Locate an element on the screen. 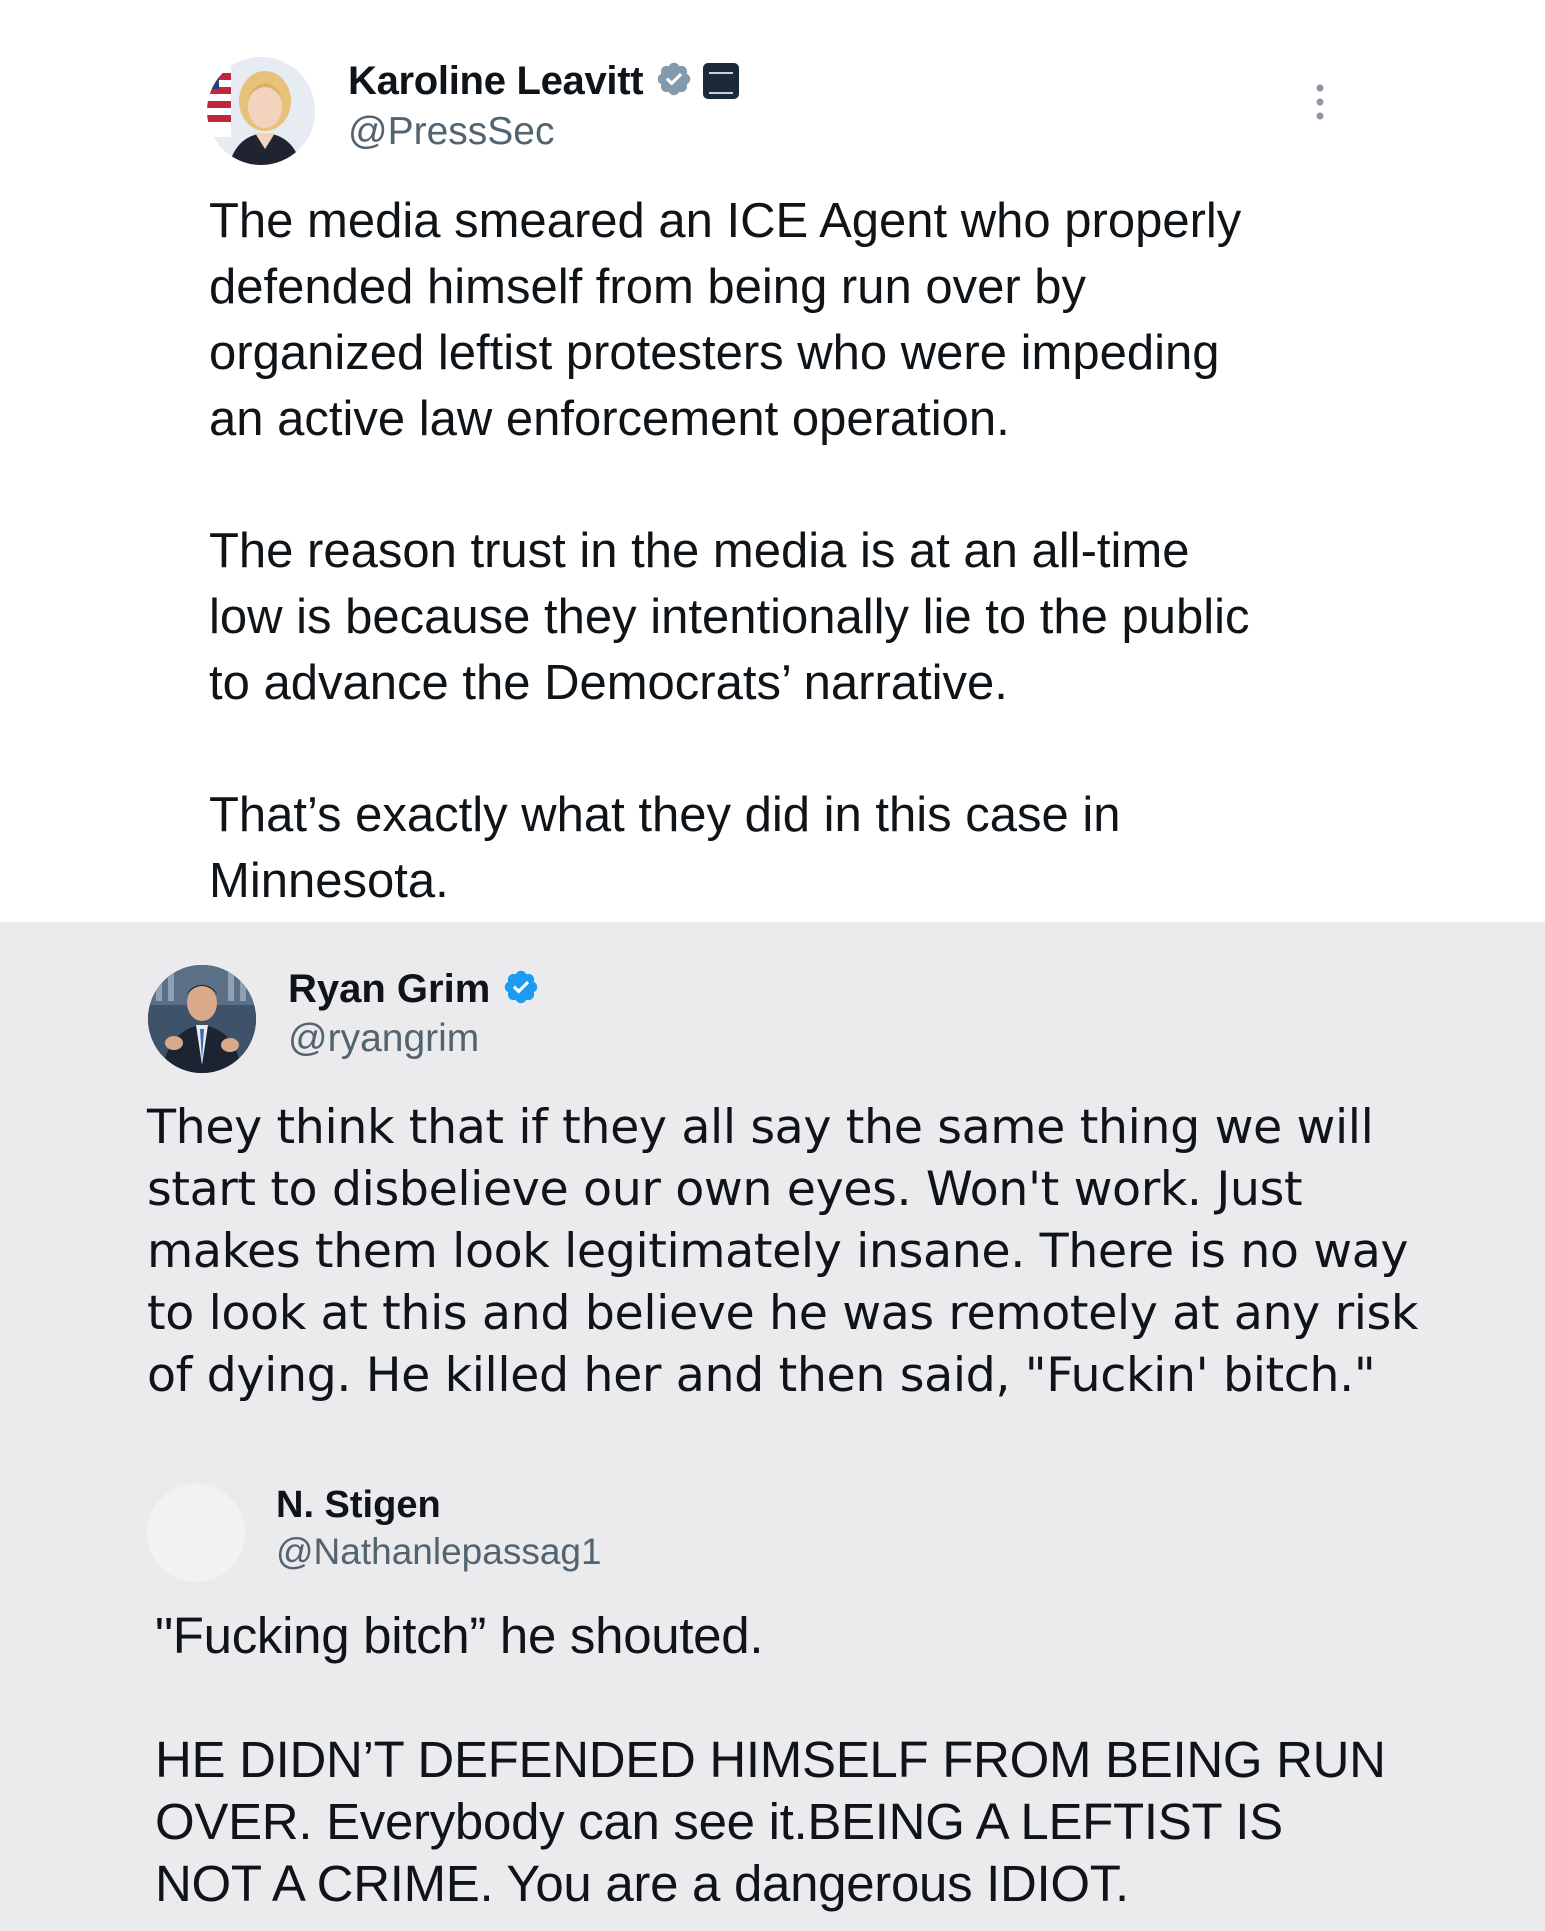  author-handle: @ryangrim is located at coordinates (383, 1039).